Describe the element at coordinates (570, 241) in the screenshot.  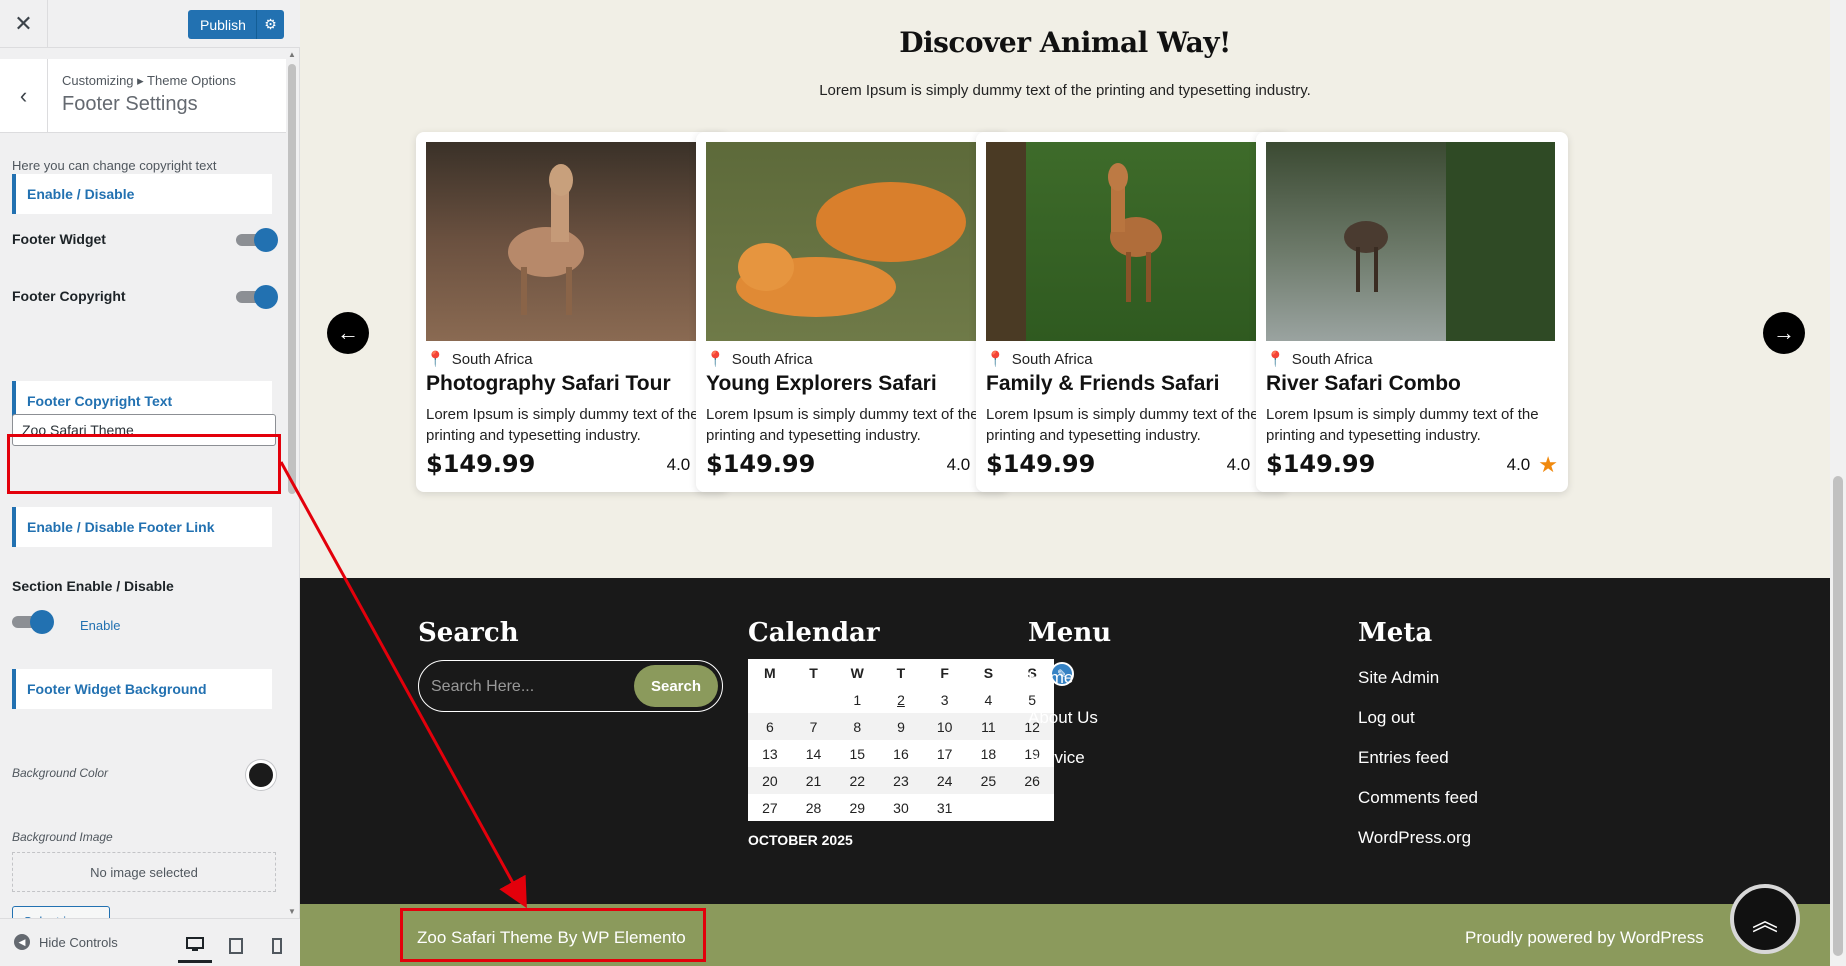
I see `deer-photo` at that location.